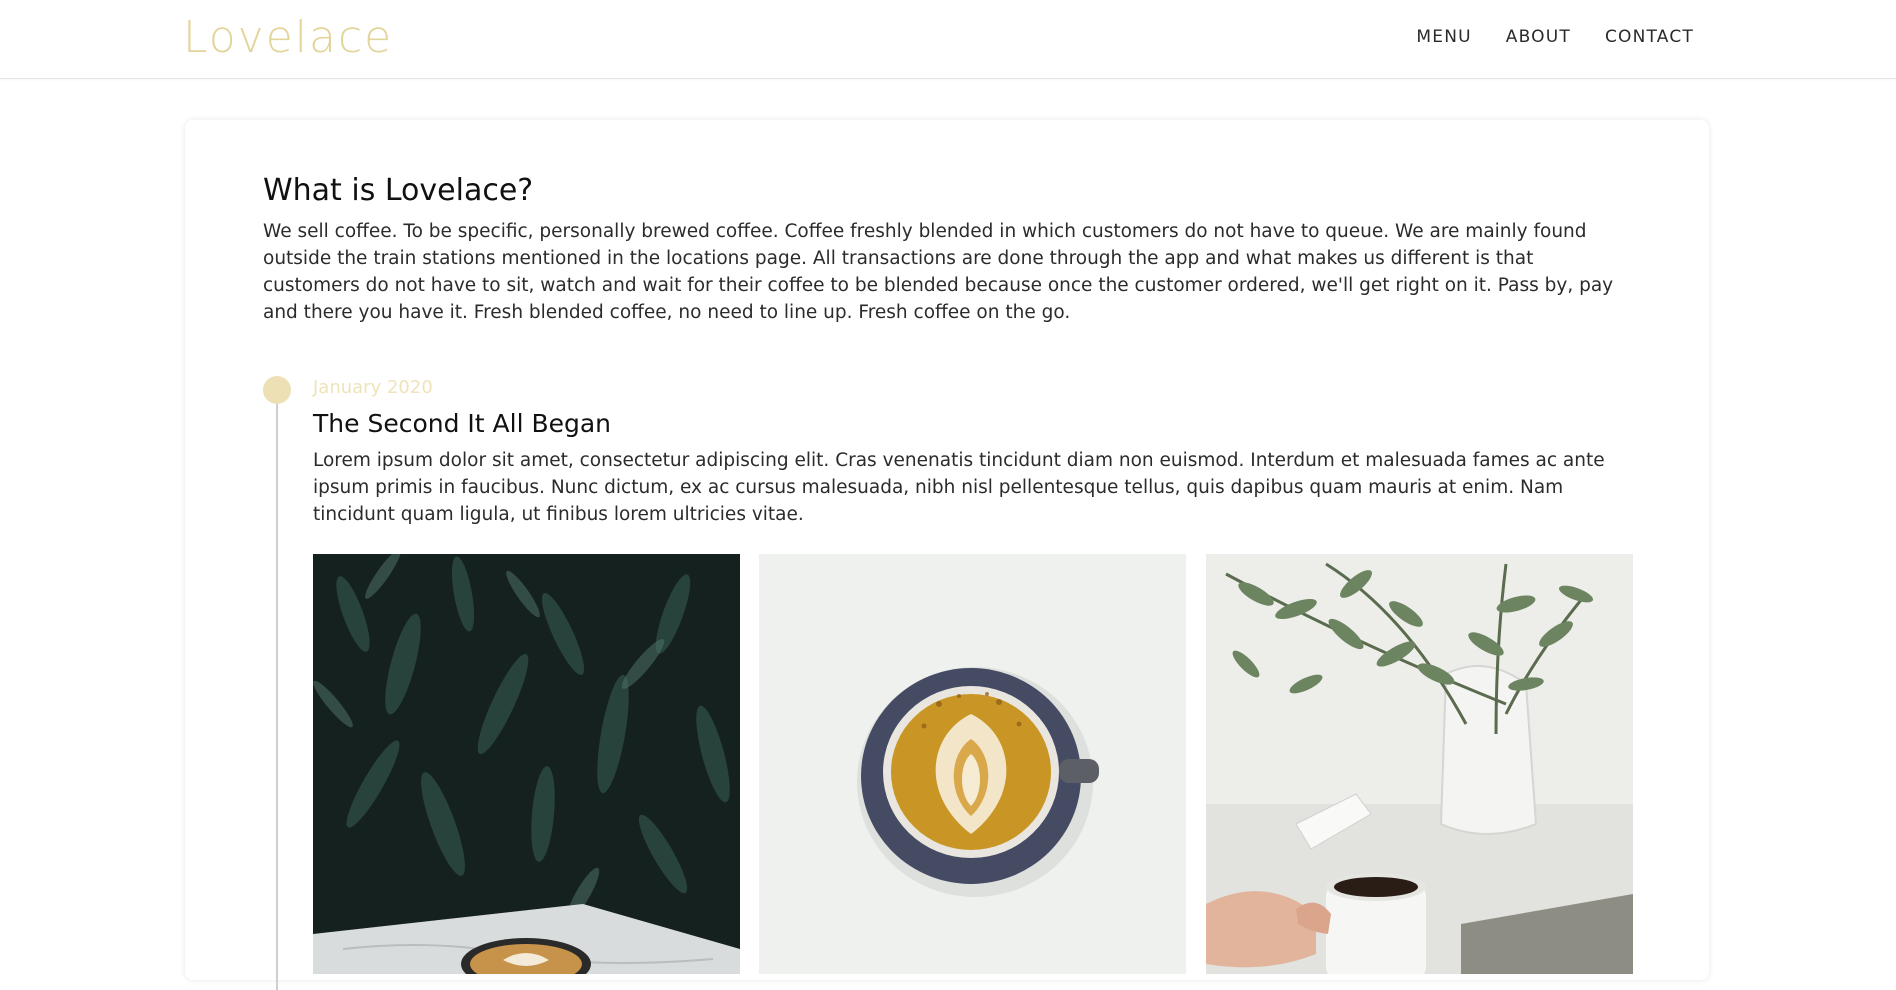  Describe the element at coordinates (398, 190) in the screenshot. I see `intro-title: What is Lovelace?` at that location.